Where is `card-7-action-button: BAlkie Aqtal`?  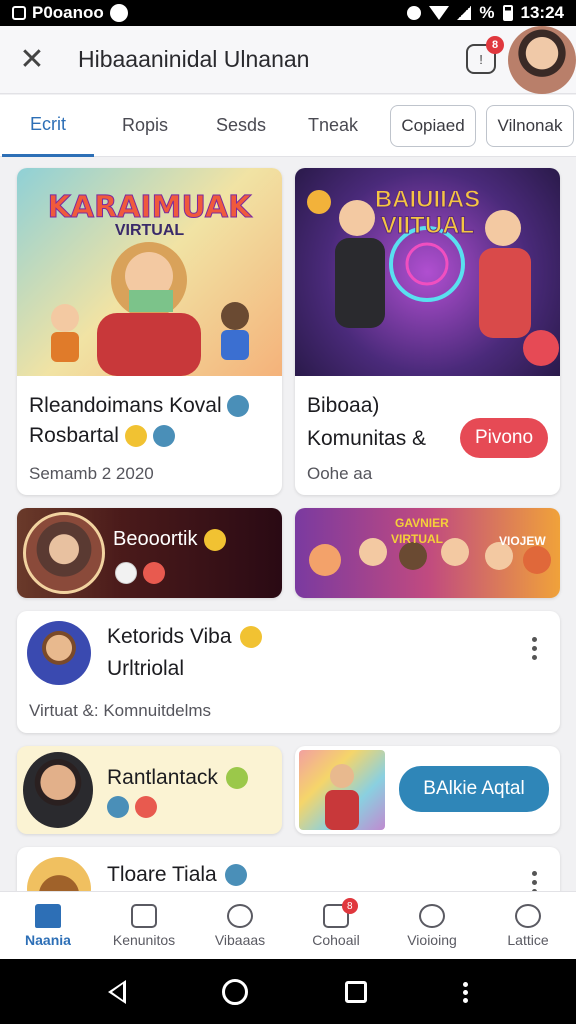 card-7-action-button: BAlkie Aqtal is located at coordinates (474, 789).